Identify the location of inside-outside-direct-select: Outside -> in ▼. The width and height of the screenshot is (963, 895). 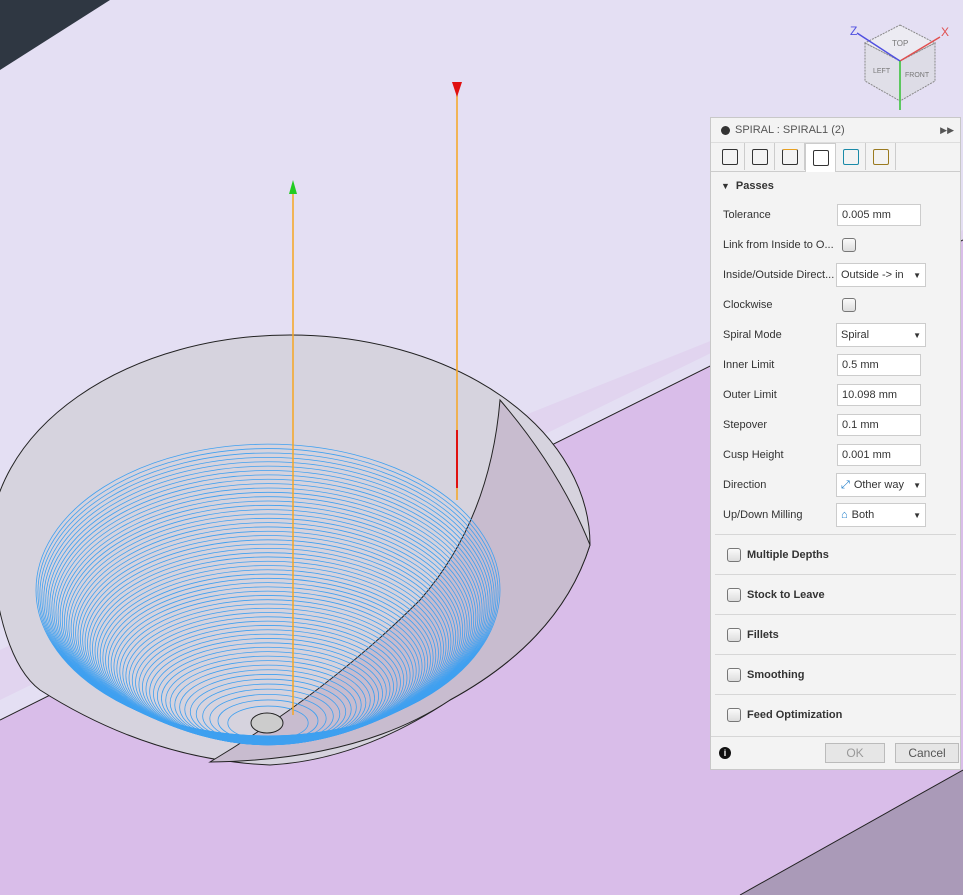
(881, 275).